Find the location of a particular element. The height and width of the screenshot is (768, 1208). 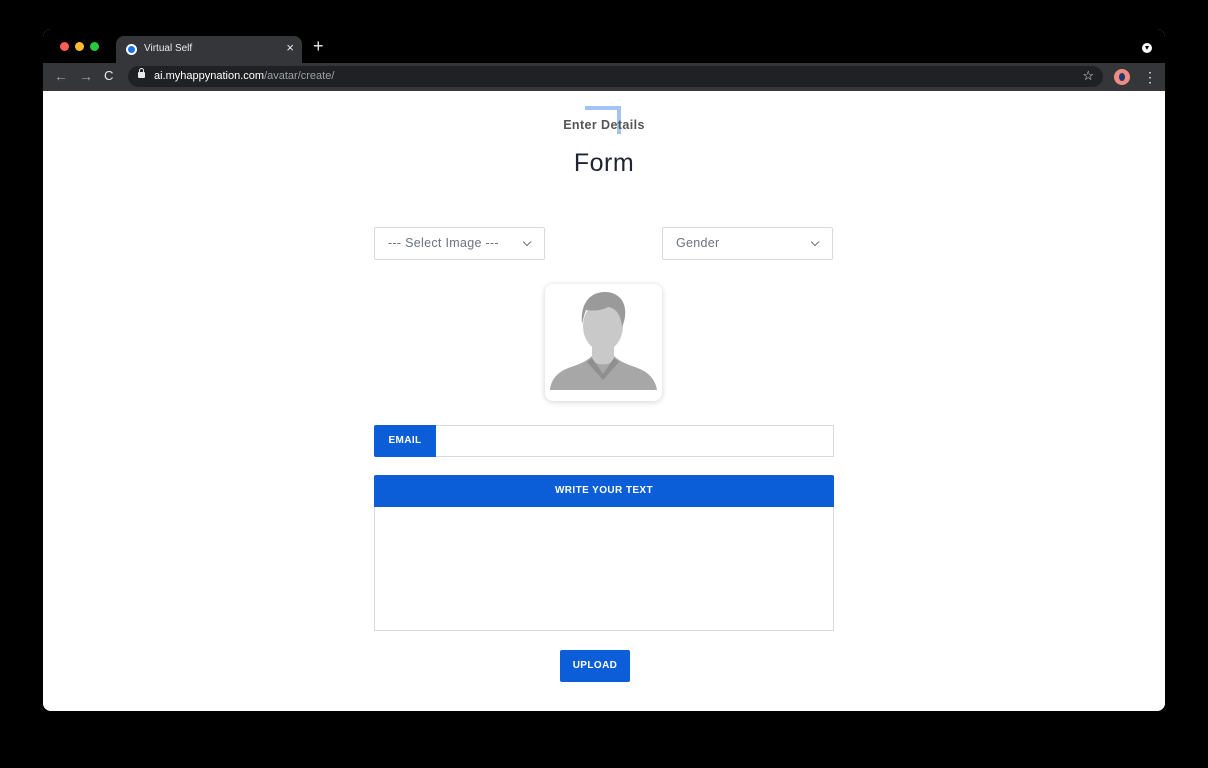

email-label: EMAIL is located at coordinates (405, 441).